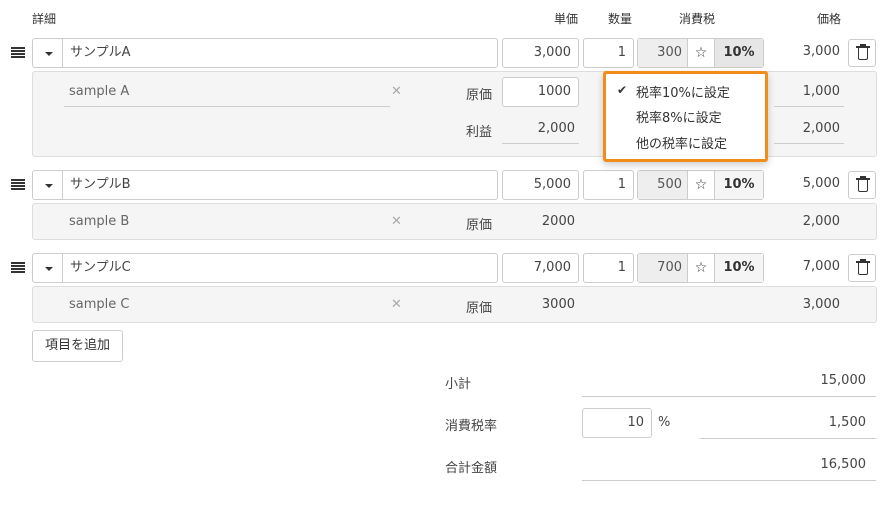 Image resolution: width=890 pixels, height=516 pixels. I want to click on tax-group: 700 ☆ 10%, so click(700, 268).